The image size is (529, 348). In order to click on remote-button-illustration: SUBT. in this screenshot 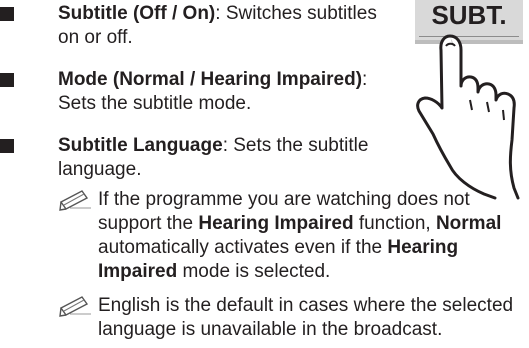, I will do `click(464, 100)`.